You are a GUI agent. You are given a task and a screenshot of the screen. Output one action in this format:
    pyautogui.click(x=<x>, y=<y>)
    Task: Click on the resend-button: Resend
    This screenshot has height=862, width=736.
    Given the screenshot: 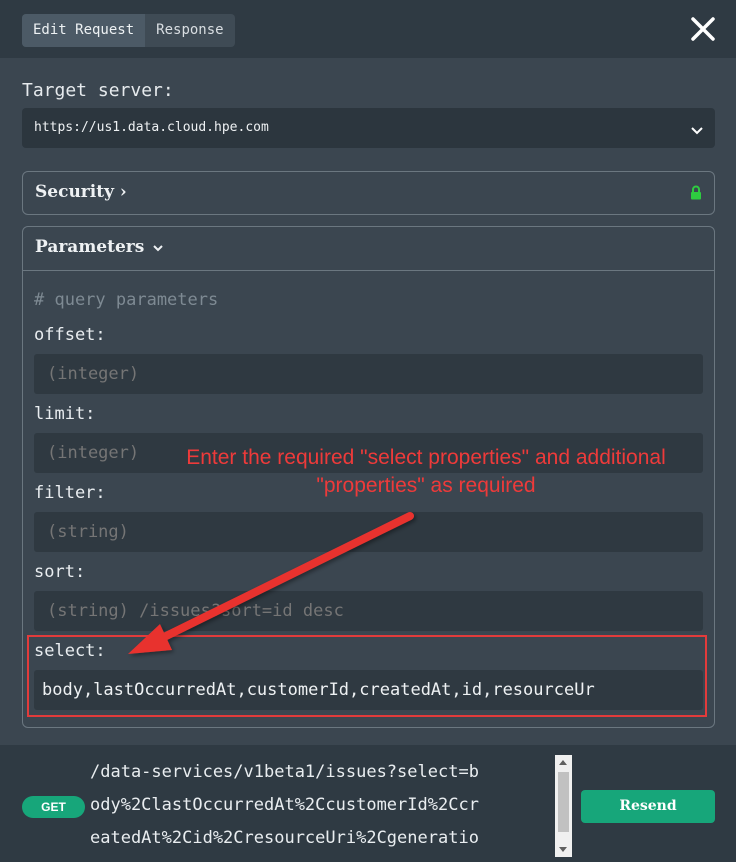 What is the action you would take?
    pyautogui.click(x=648, y=806)
    